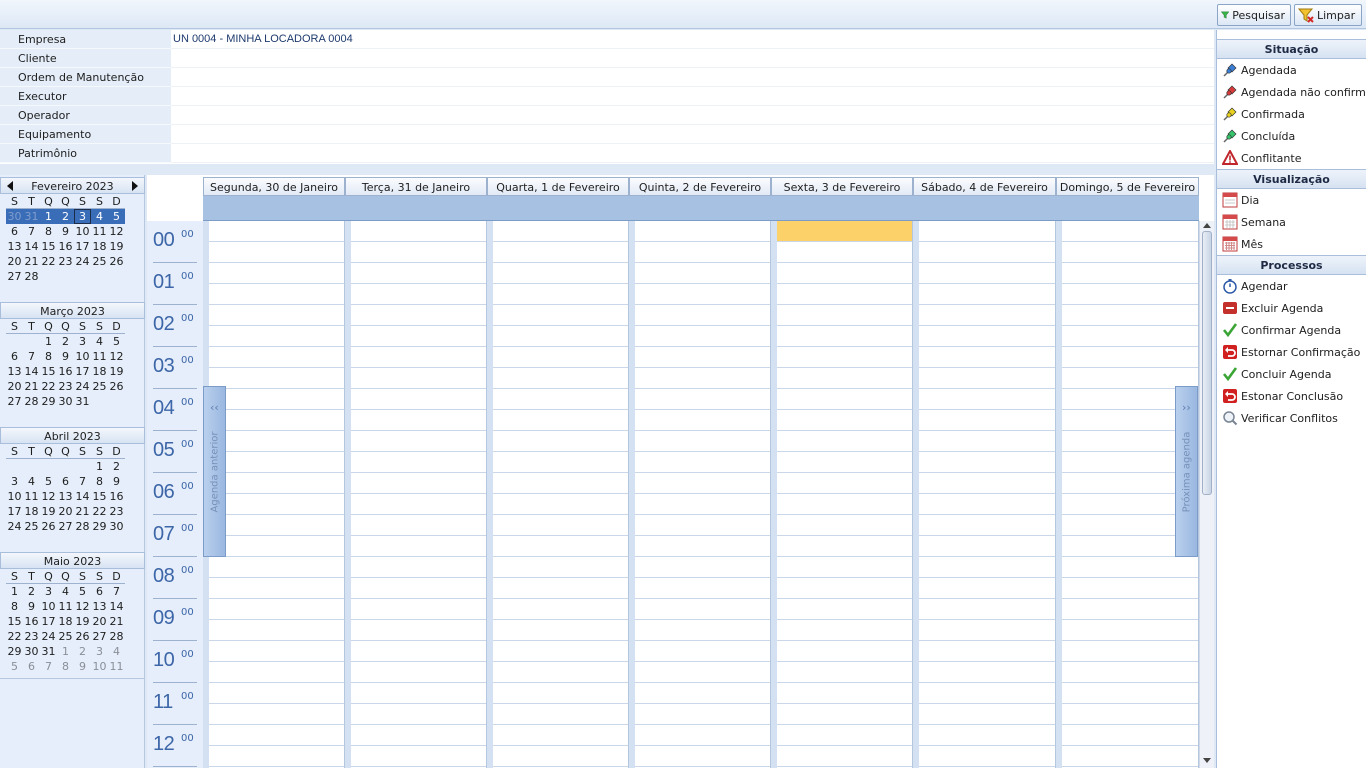 The width and height of the screenshot is (1366, 768). What do you see at coordinates (99, 636) in the screenshot?
I see `day-cell: 27` at bounding box center [99, 636].